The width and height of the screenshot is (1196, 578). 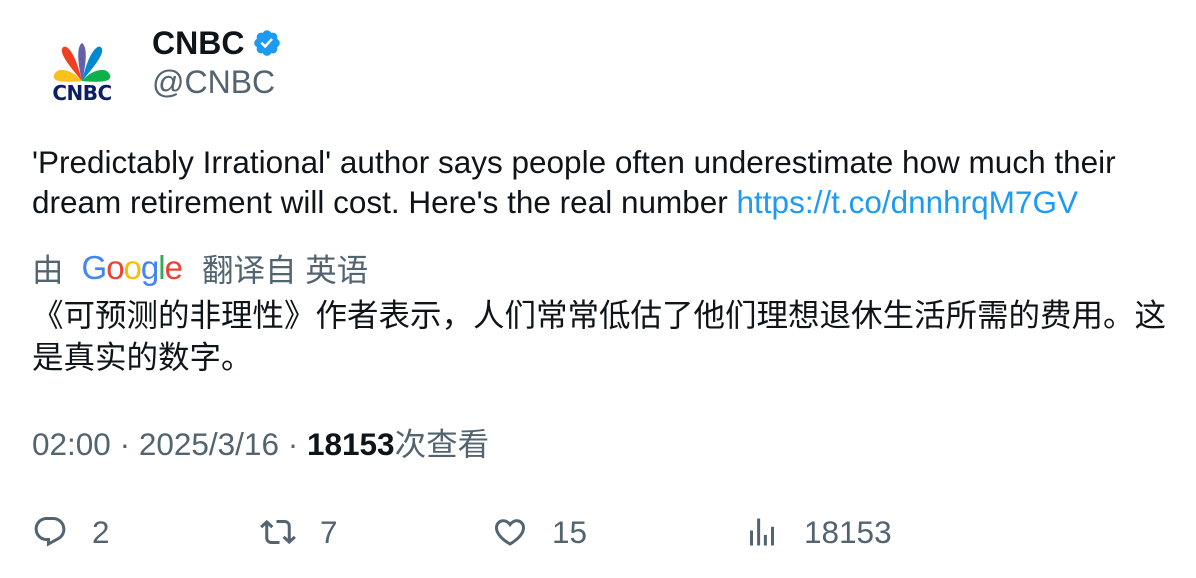 What do you see at coordinates (101, 531) in the screenshot?
I see `reply-count: 2` at bounding box center [101, 531].